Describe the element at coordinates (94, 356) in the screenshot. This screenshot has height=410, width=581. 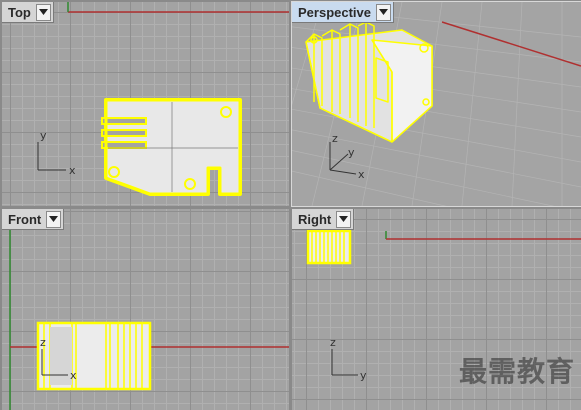
I see `selected-part-front` at that location.